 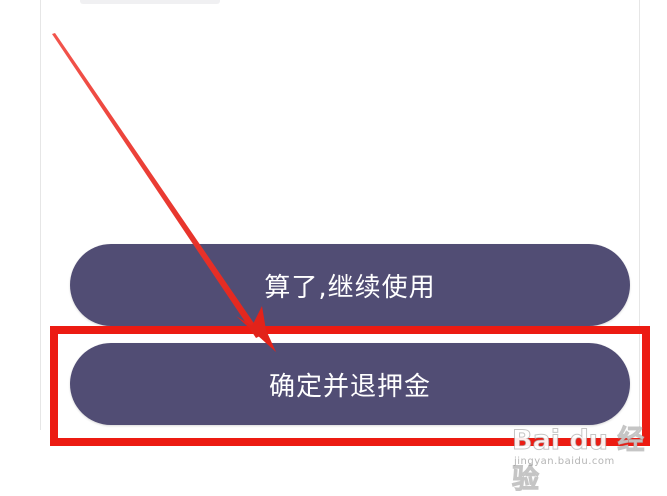 I want to click on confirm-refund-deposit-button: 确定并退押金, so click(x=350, y=384).